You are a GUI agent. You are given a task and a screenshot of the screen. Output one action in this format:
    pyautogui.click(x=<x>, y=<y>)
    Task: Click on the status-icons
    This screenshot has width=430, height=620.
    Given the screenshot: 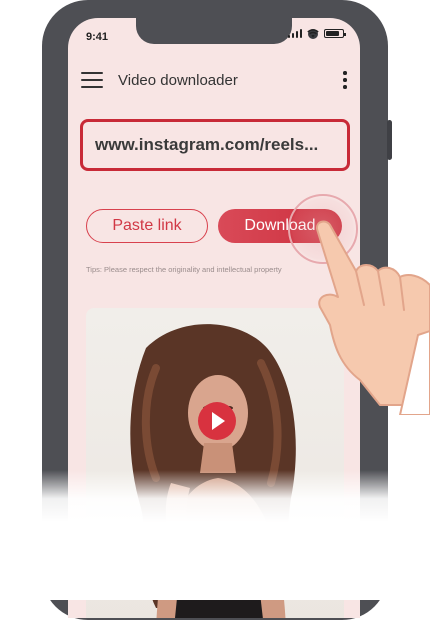 What is the action you would take?
    pyautogui.click(x=316, y=33)
    